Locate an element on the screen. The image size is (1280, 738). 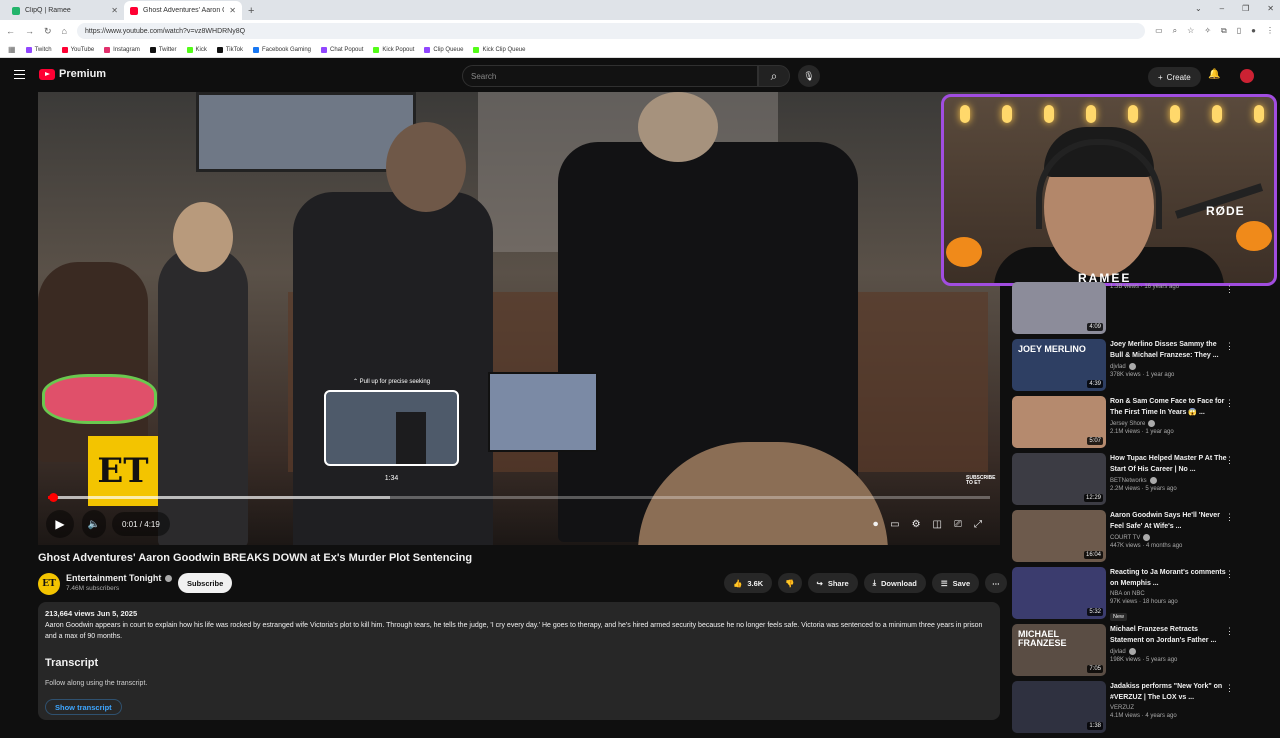
hamburger-menu-icon is located at coordinates (19, 74).